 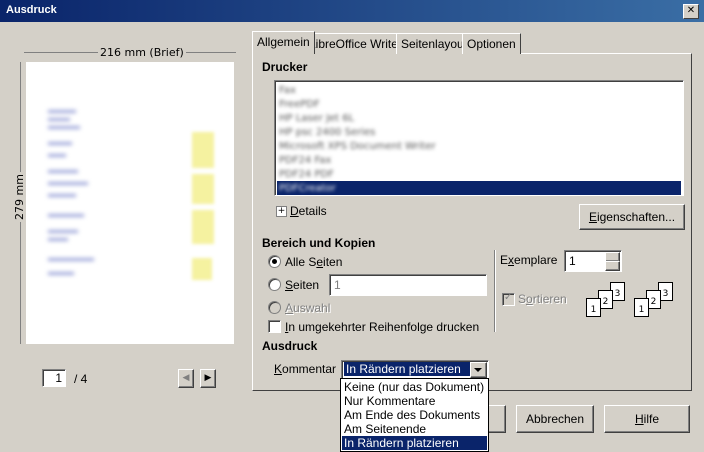 I want to click on collate-checkbox: ✓, so click(x=508, y=299).